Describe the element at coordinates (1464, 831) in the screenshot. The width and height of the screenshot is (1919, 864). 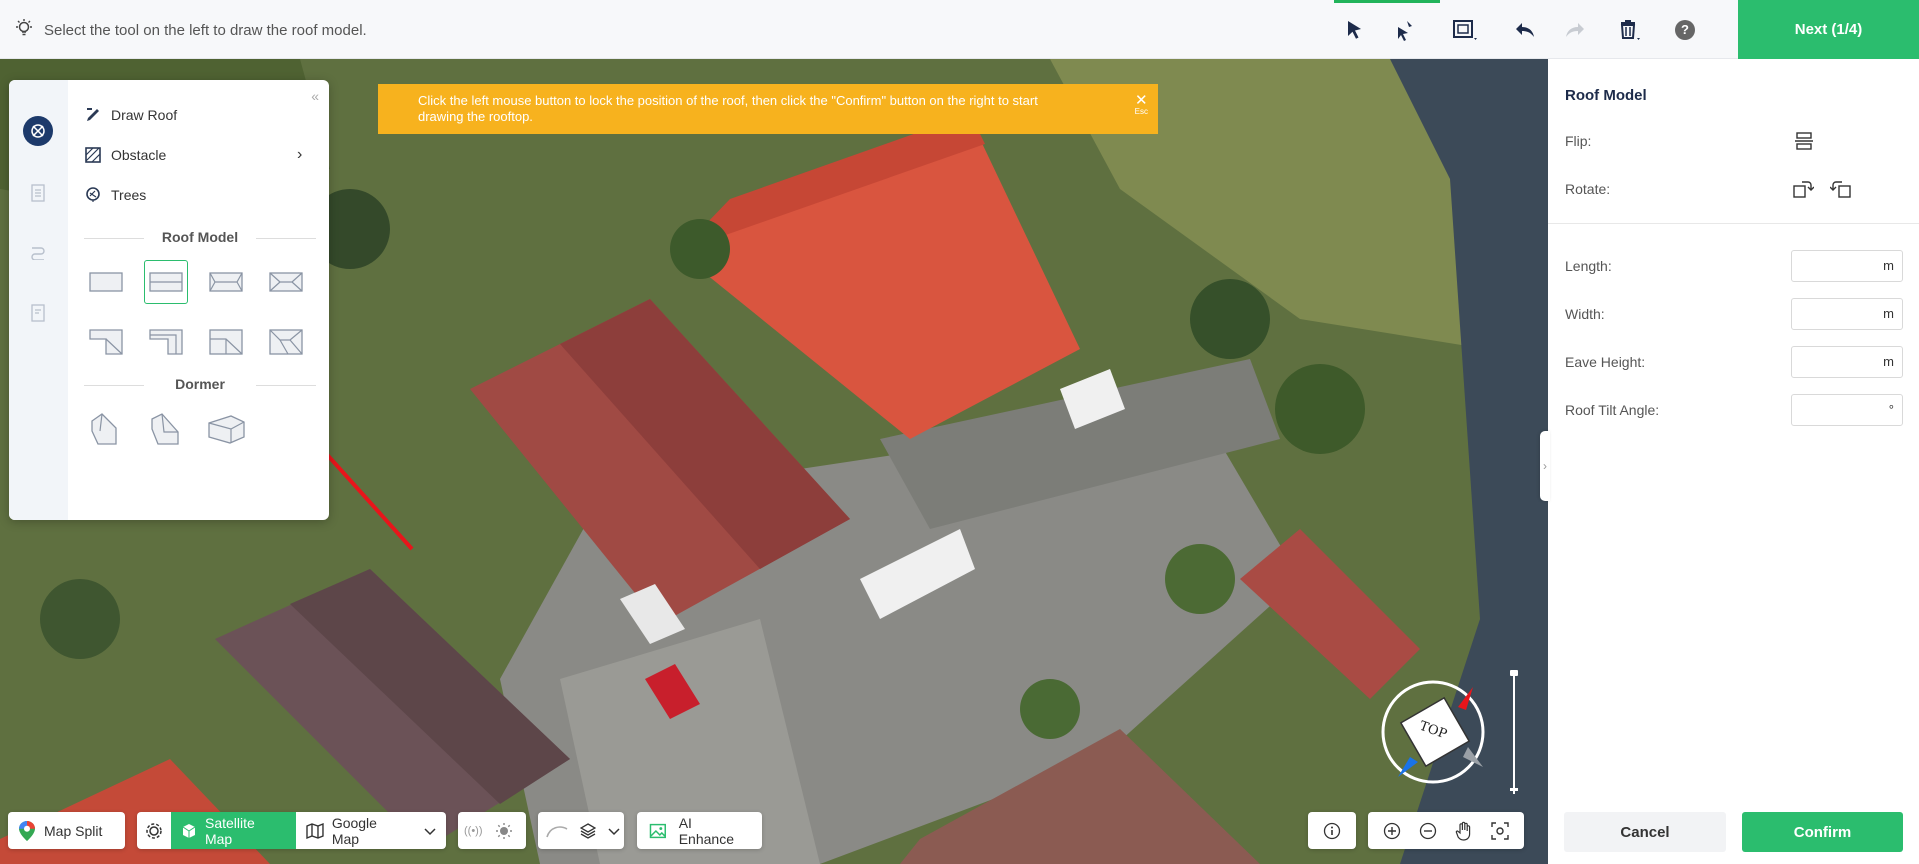
I see `hand-pan-icon` at that location.